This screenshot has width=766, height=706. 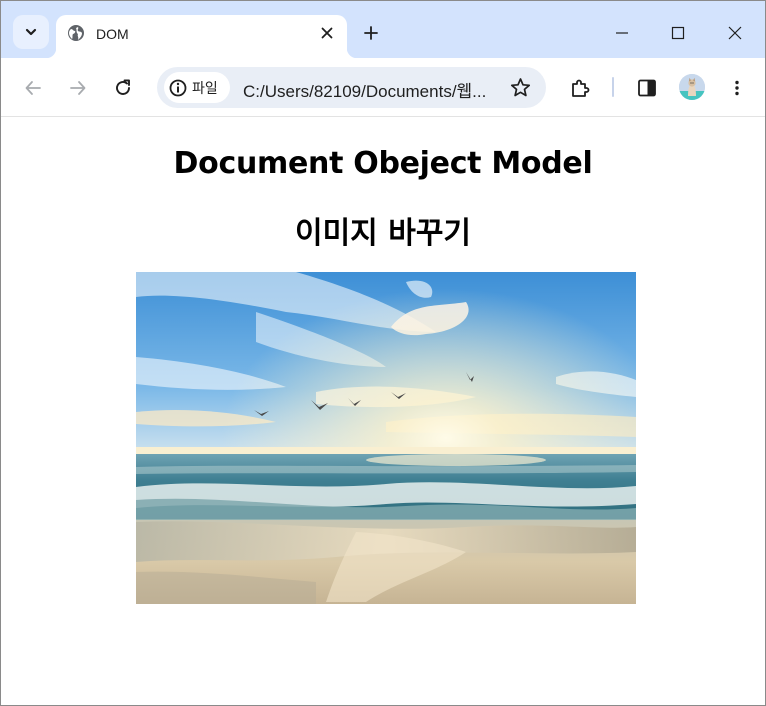 I want to click on page-subtitle: 이미지 바꾸기, so click(x=383, y=233).